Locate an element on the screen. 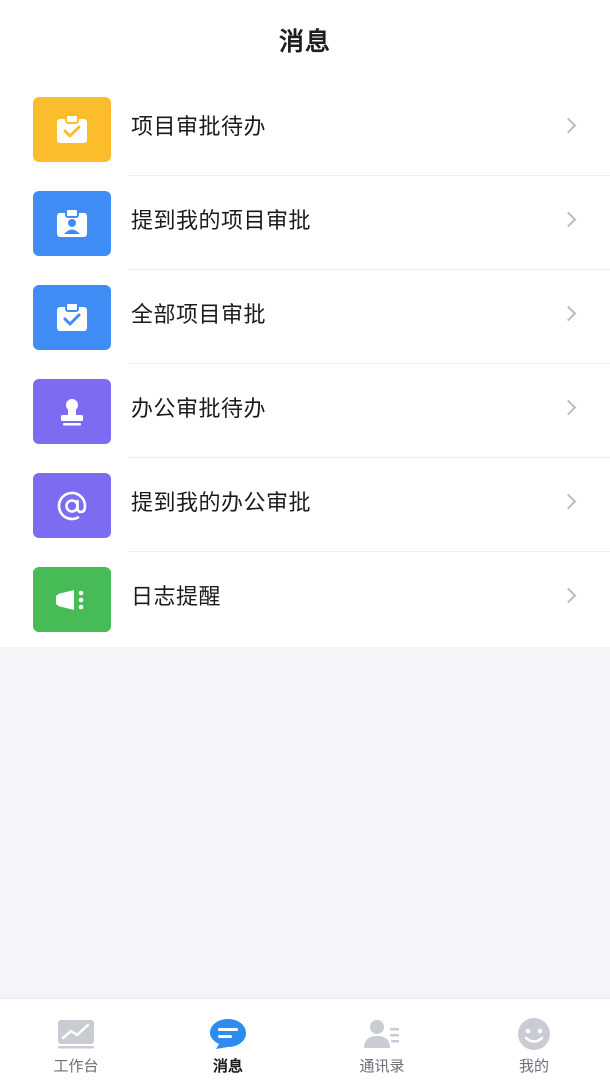  list-item-all-project-approval: 全部项目审批 is located at coordinates (305, 317).